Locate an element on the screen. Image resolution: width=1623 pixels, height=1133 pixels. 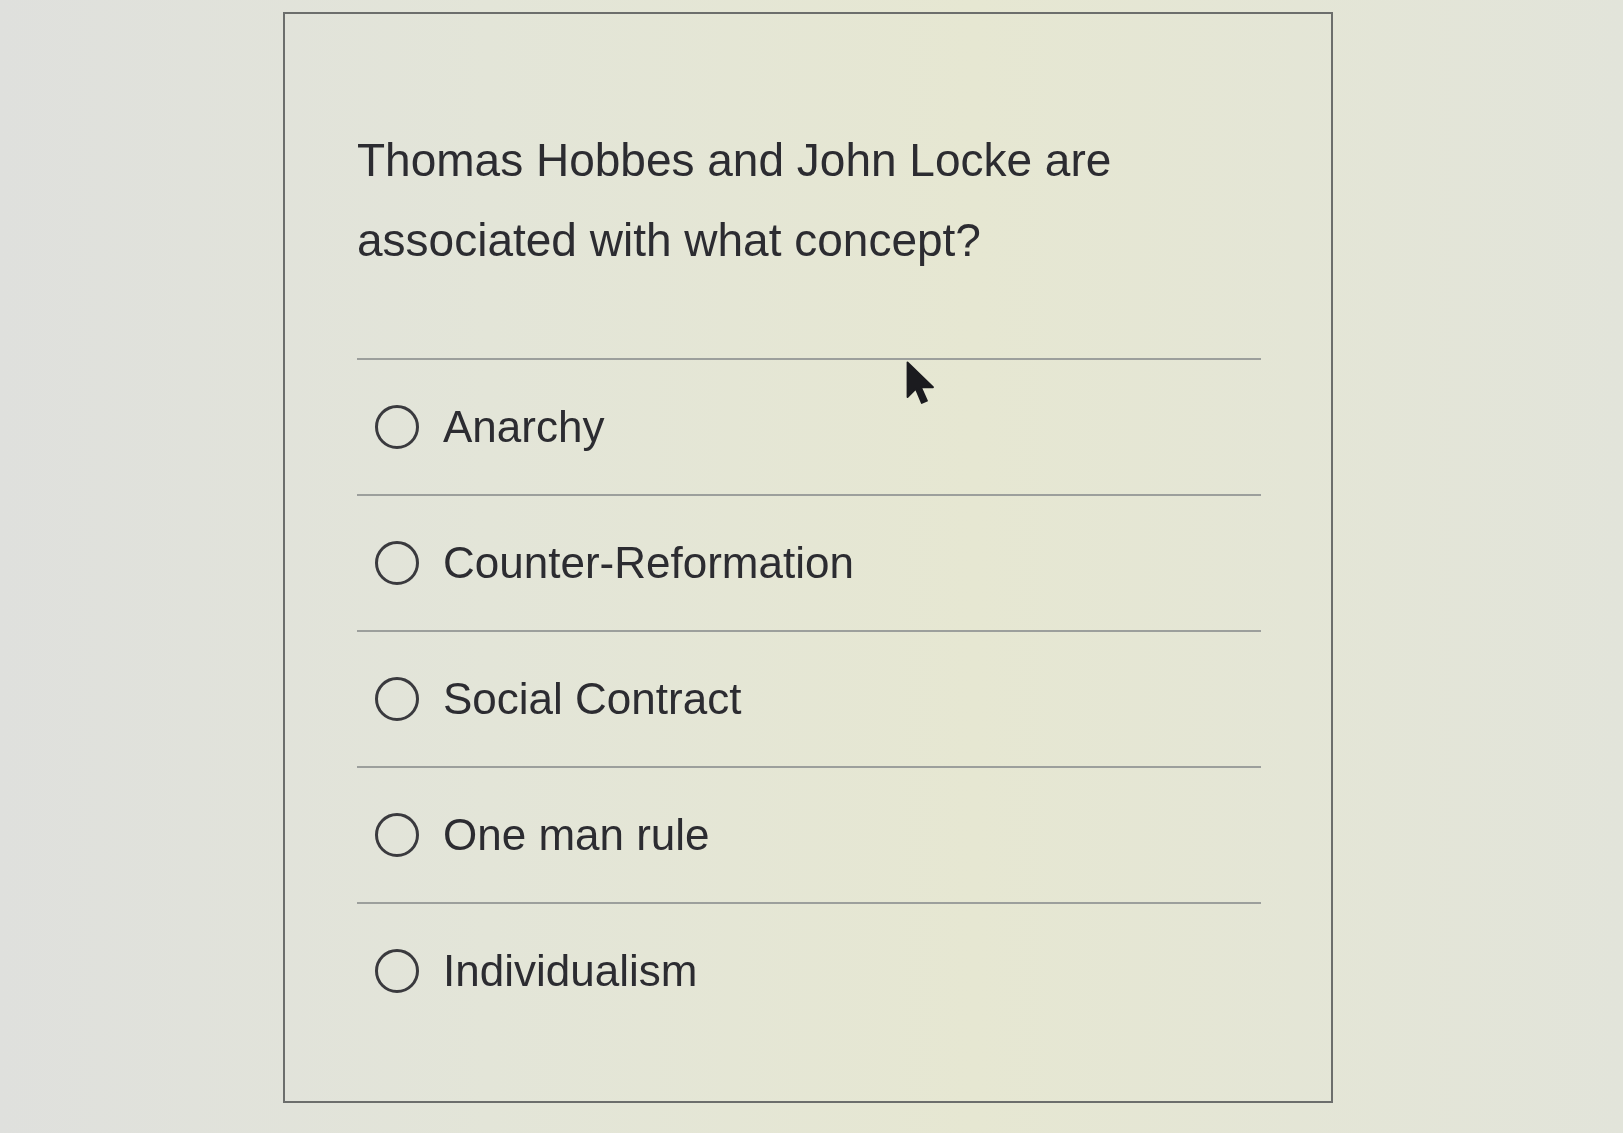
option-label: Social Contract is located at coordinates (592, 699).